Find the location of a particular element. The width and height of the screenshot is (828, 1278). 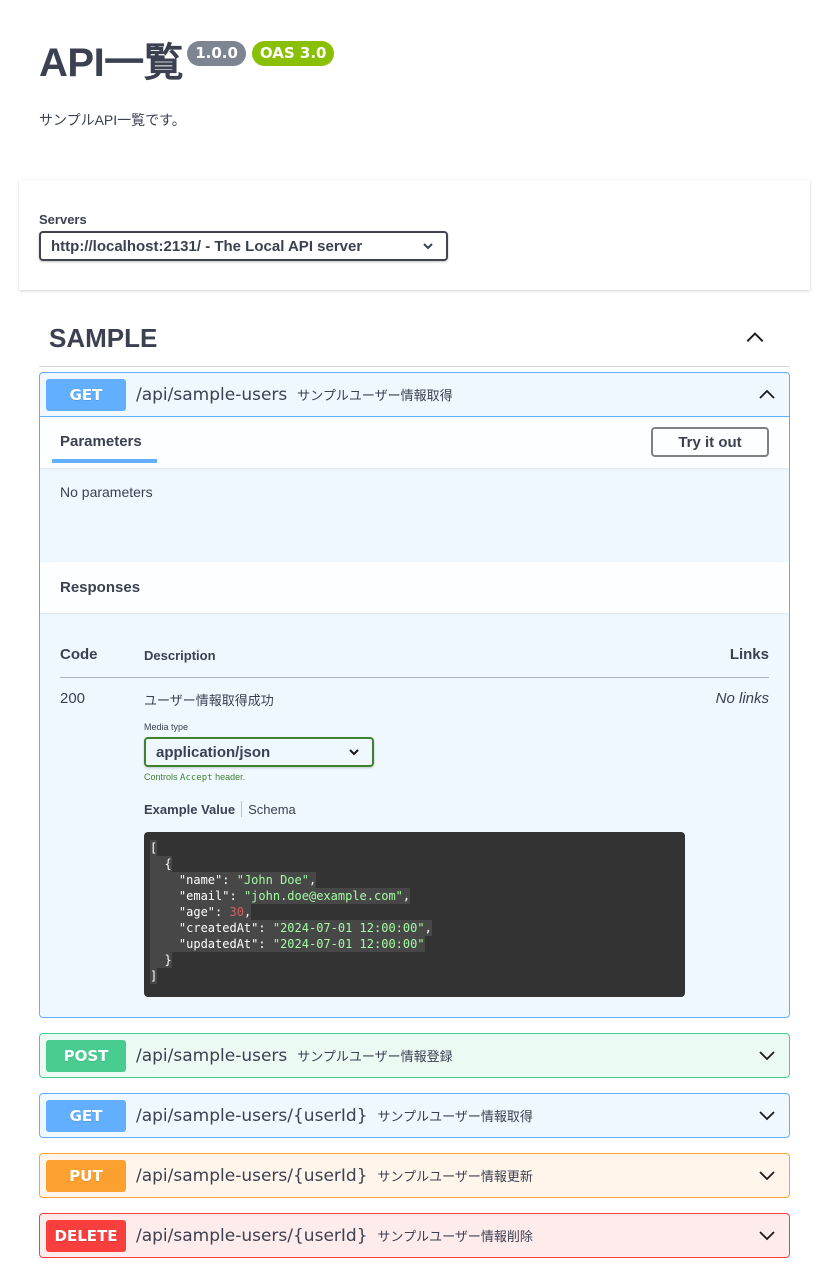

opblock-post-sample-users: POST /api/sample-users サンプルユーザー情報登録 is located at coordinates (414, 1055).